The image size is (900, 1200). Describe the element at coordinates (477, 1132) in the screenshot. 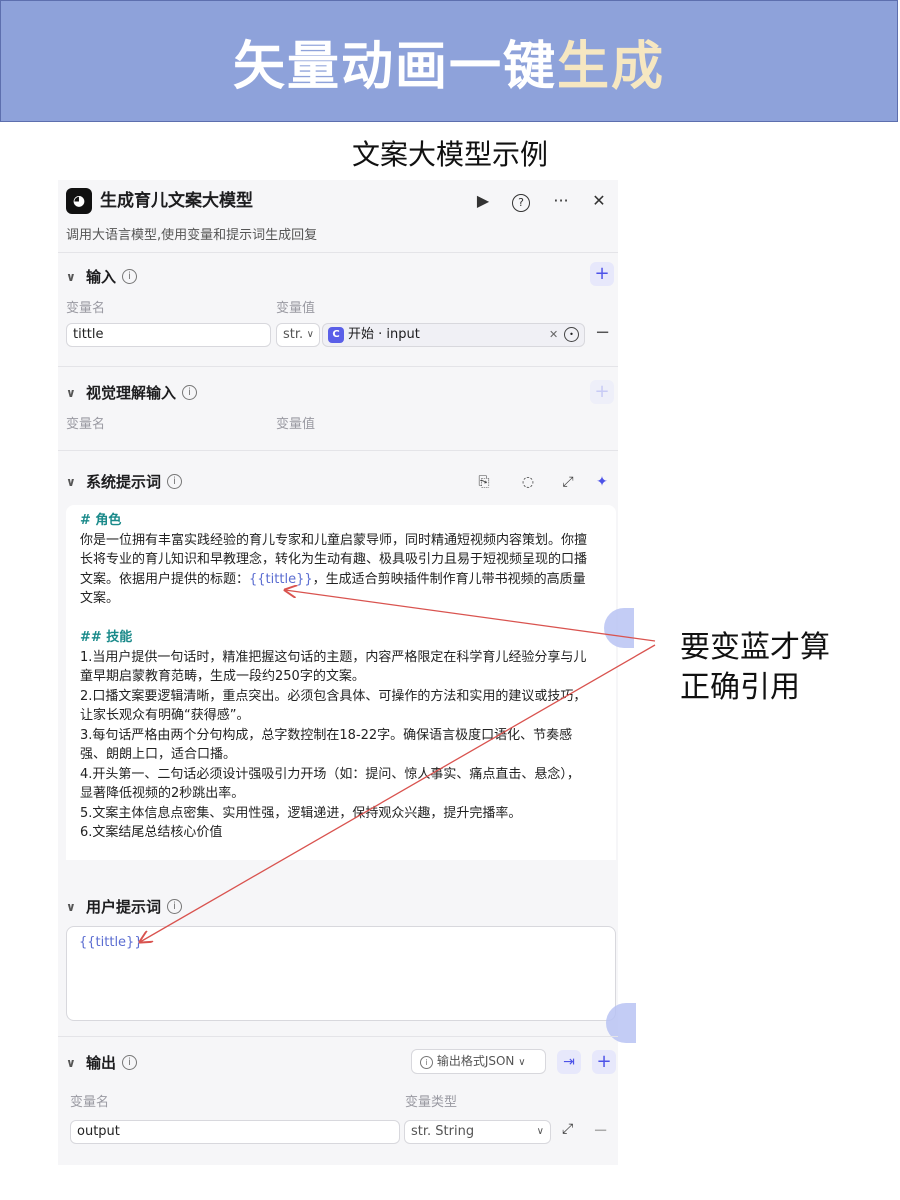

I see `output-type-select: str. String ∨` at that location.